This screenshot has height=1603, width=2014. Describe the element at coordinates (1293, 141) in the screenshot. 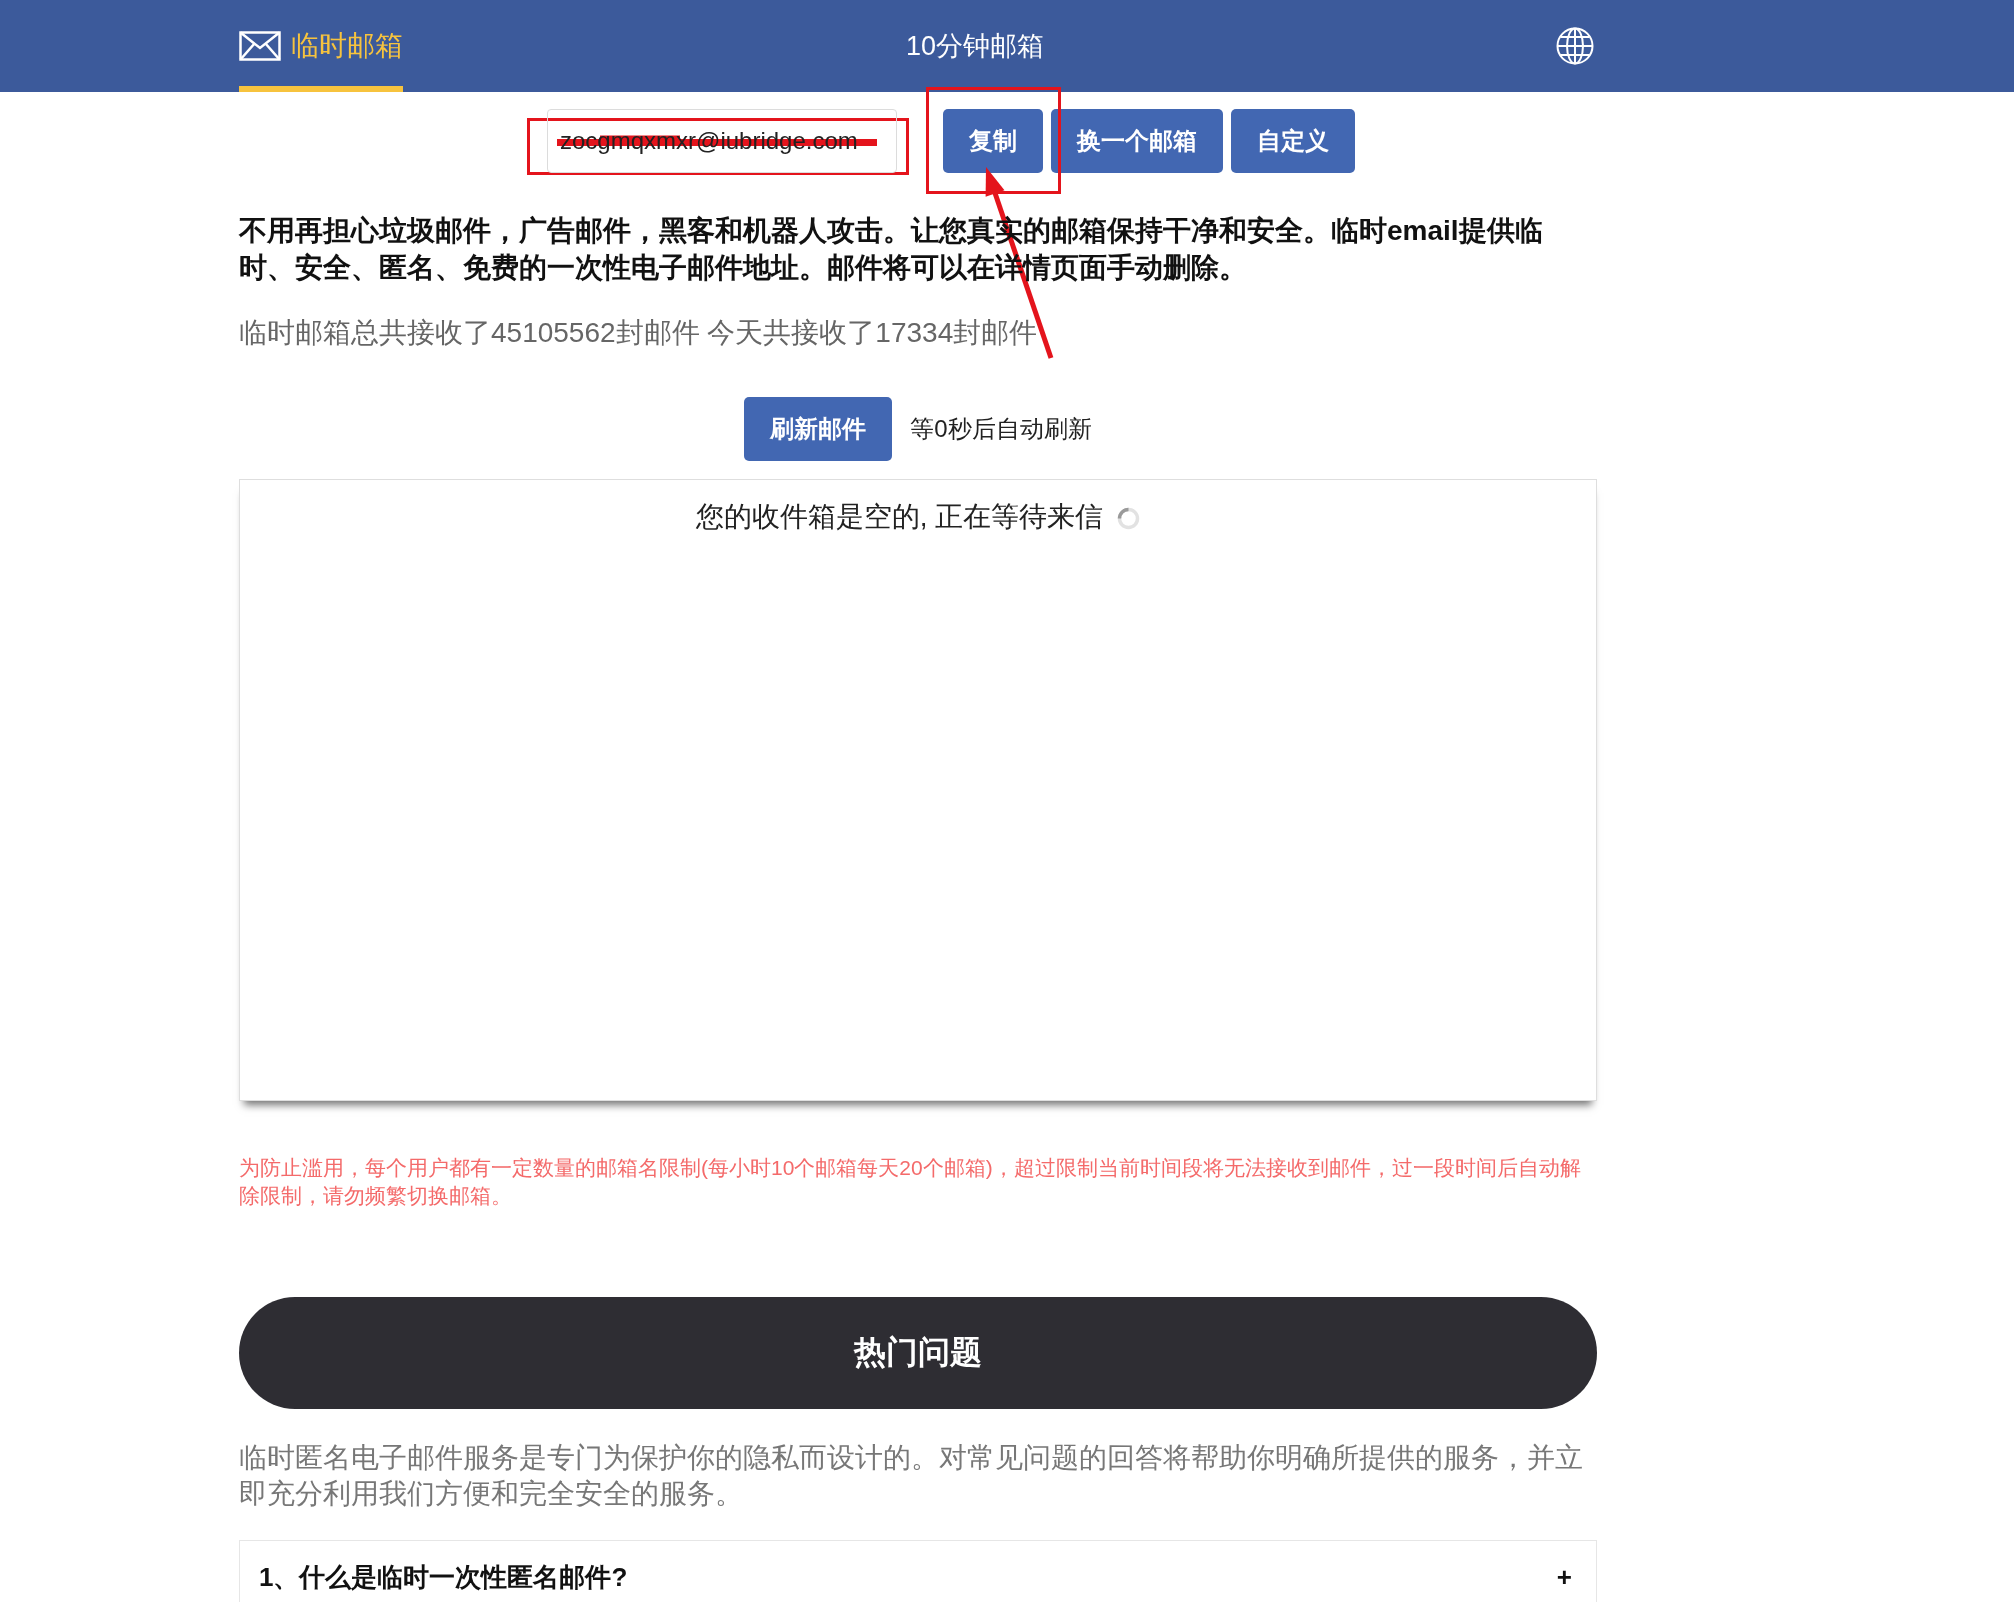

I see `mailbox-action-button: 自定义` at that location.